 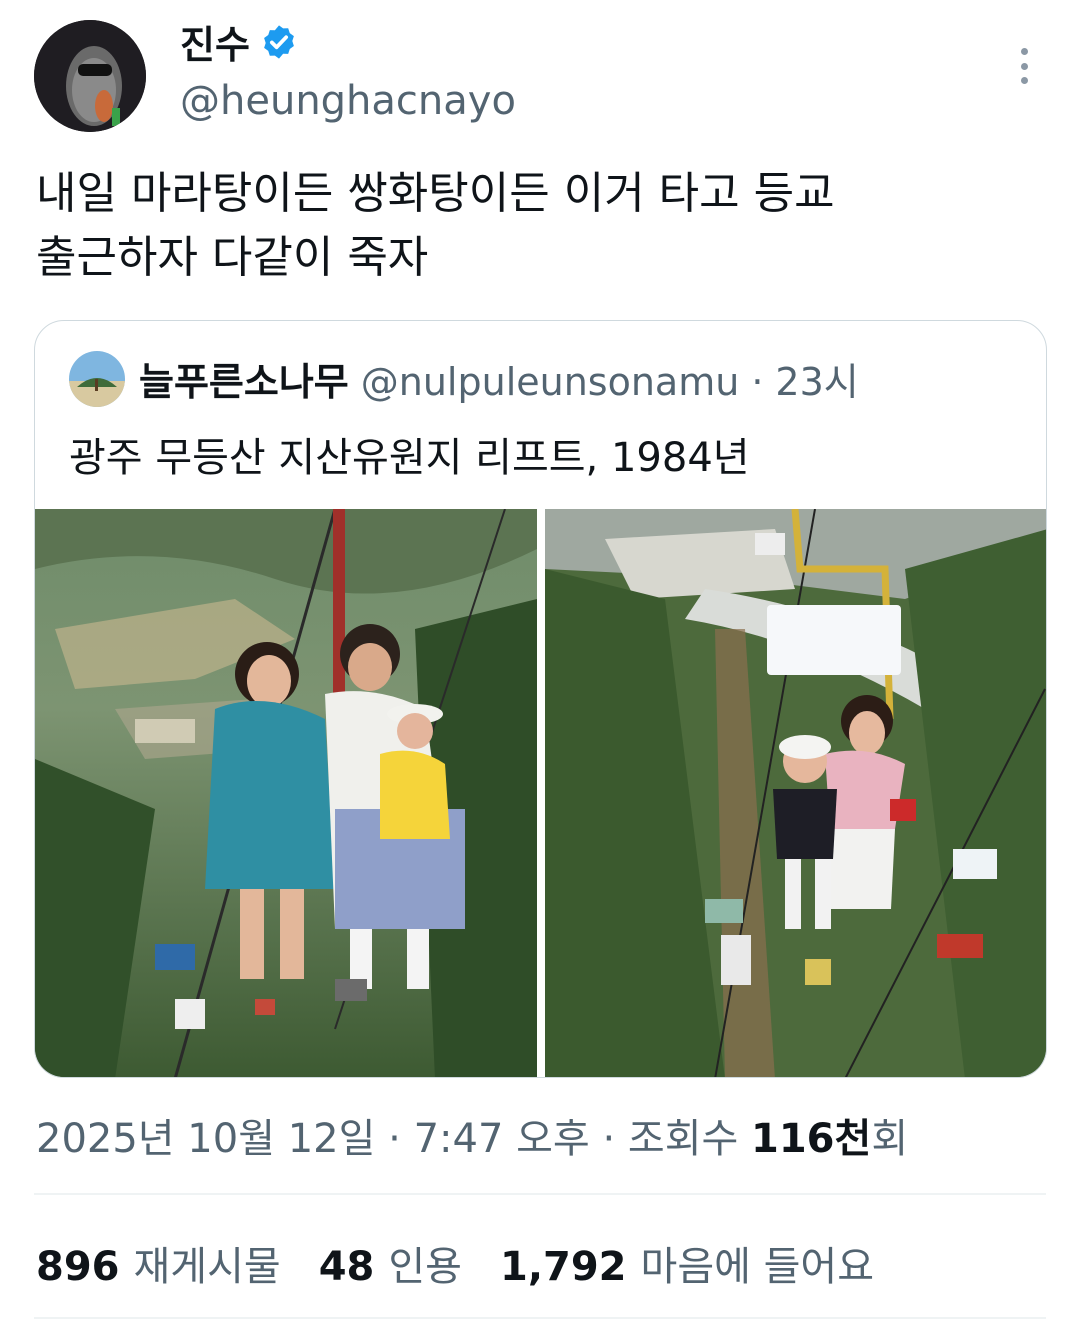 What do you see at coordinates (502, 1139) in the screenshot?
I see `tweet-time: 7:47 오후` at bounding box center [502, 1139].